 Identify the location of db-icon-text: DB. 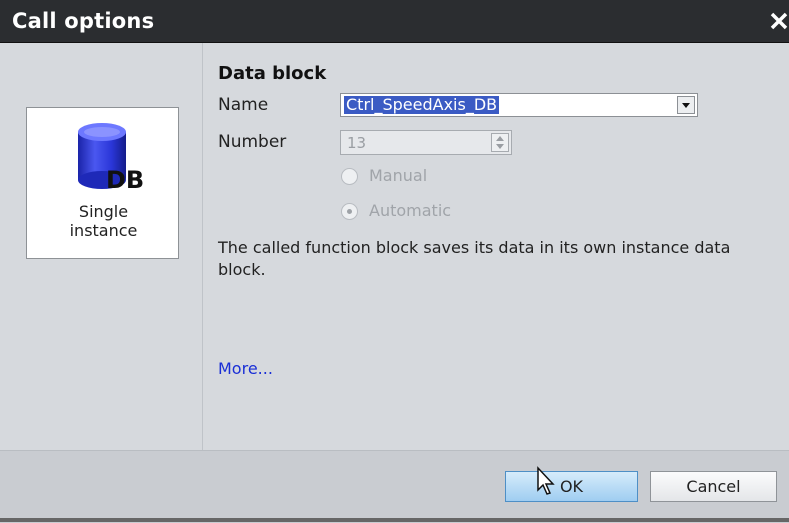
(125, 180).